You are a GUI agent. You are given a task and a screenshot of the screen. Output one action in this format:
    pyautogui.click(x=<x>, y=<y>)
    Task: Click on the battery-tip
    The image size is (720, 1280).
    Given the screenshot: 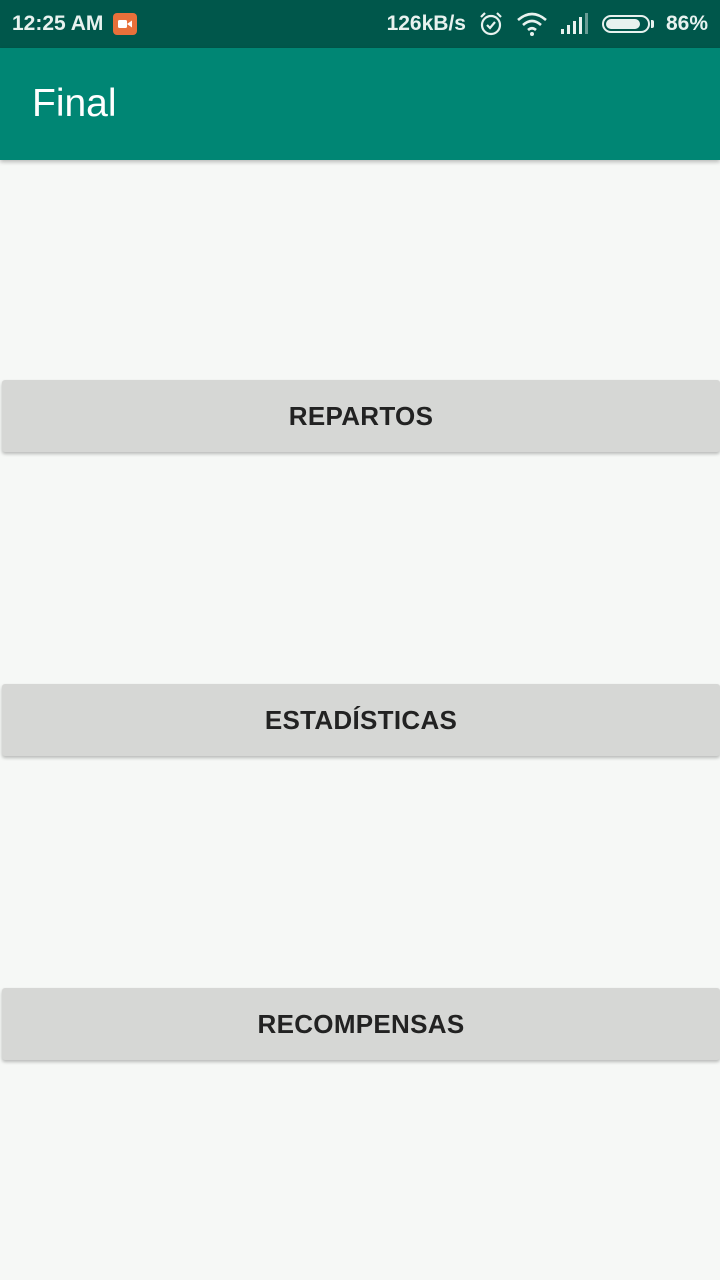 What is the action you would take?
    pyautogui.click(x=652, y=24)
    